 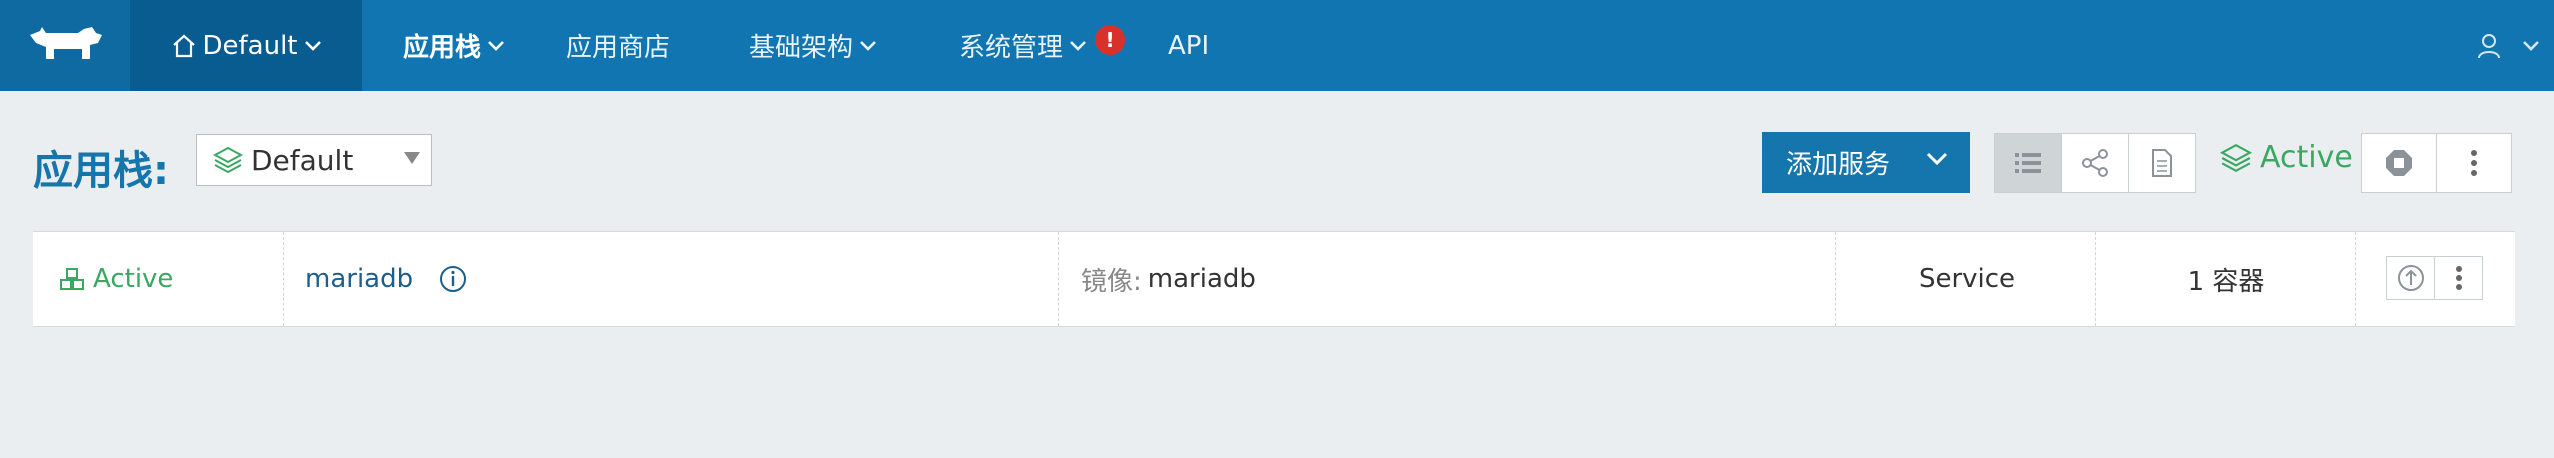 I want to click on service-actions, so click(x=2434, y=278).